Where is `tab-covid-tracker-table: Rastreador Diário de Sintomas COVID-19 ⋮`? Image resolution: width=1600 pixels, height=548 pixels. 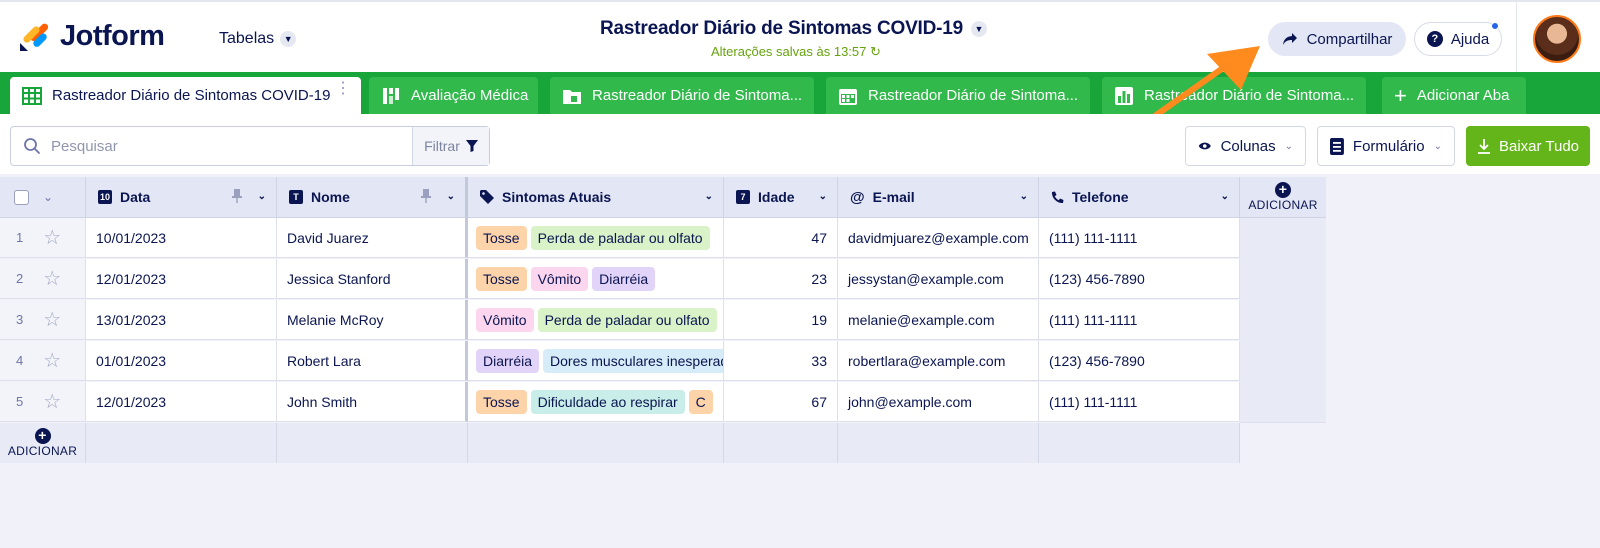 tab-covid-tracker-table: Rastreador Diário de Sintomas COVID-19 ⋮ is located at coordinates (185, 95).